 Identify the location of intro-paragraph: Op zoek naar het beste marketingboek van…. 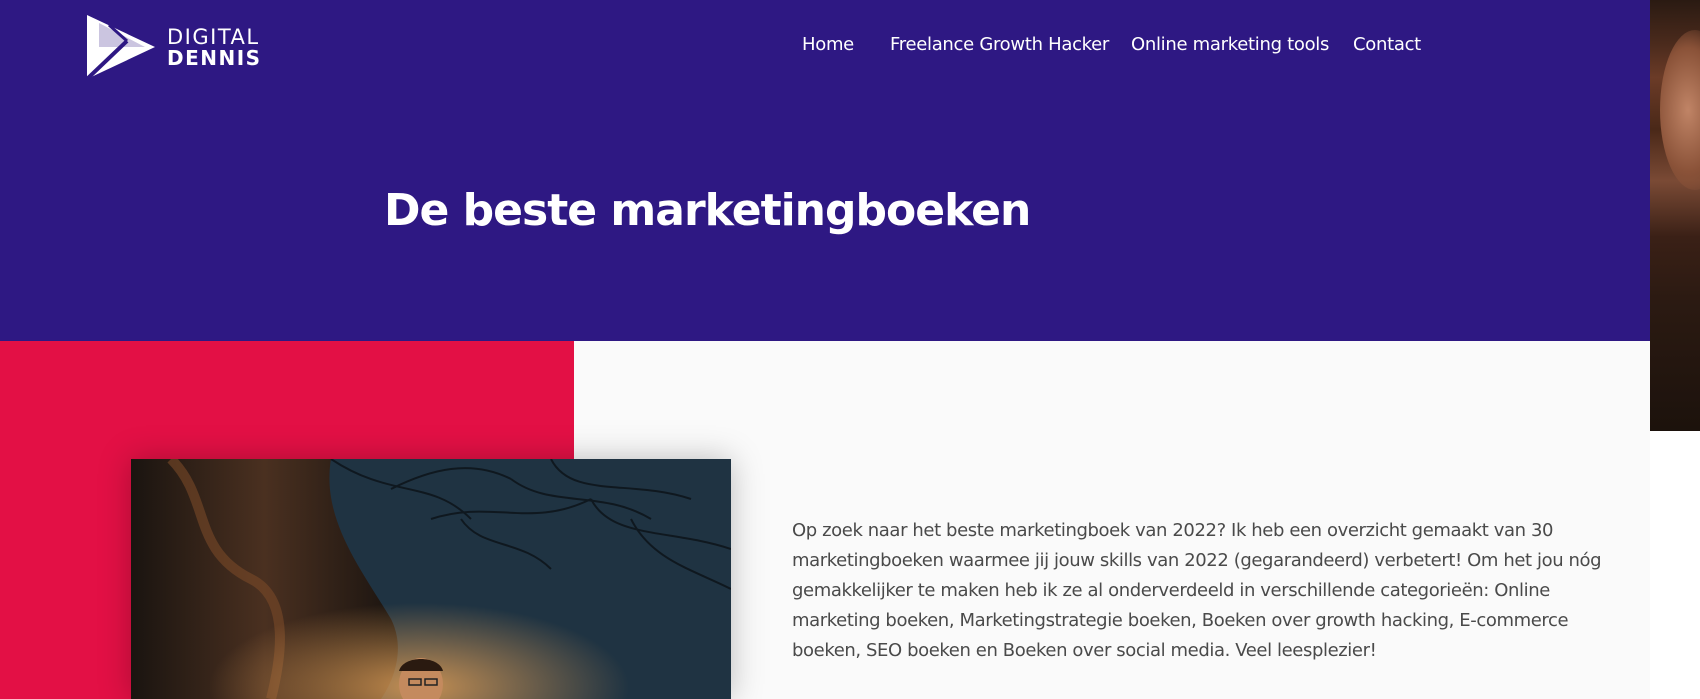
(1197, 590).